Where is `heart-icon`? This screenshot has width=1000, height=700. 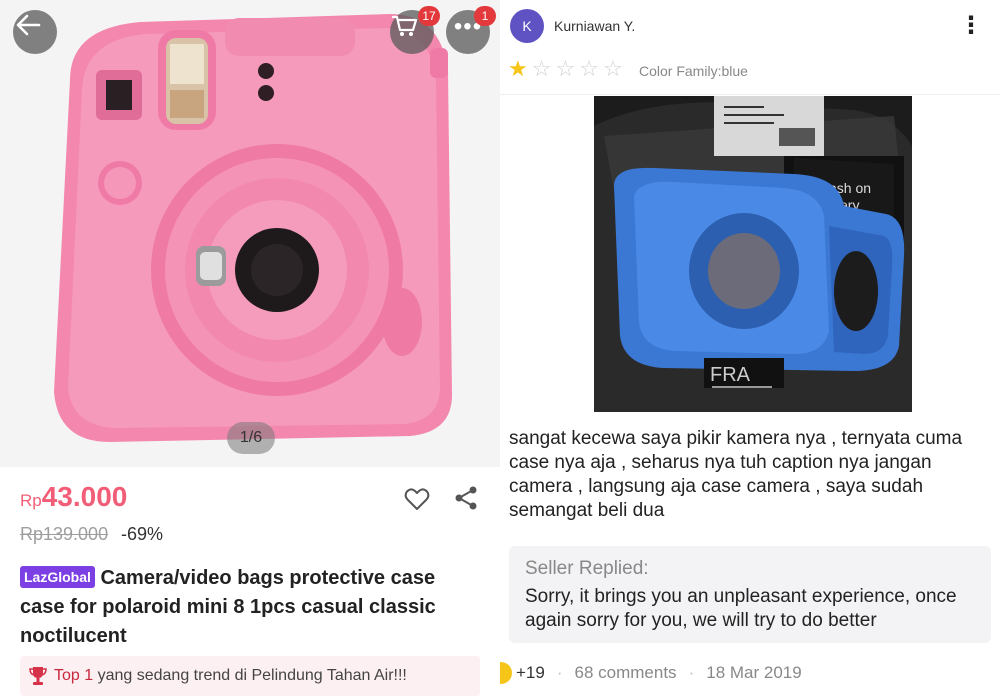
heart-icon is located at coordinates (417, 499).